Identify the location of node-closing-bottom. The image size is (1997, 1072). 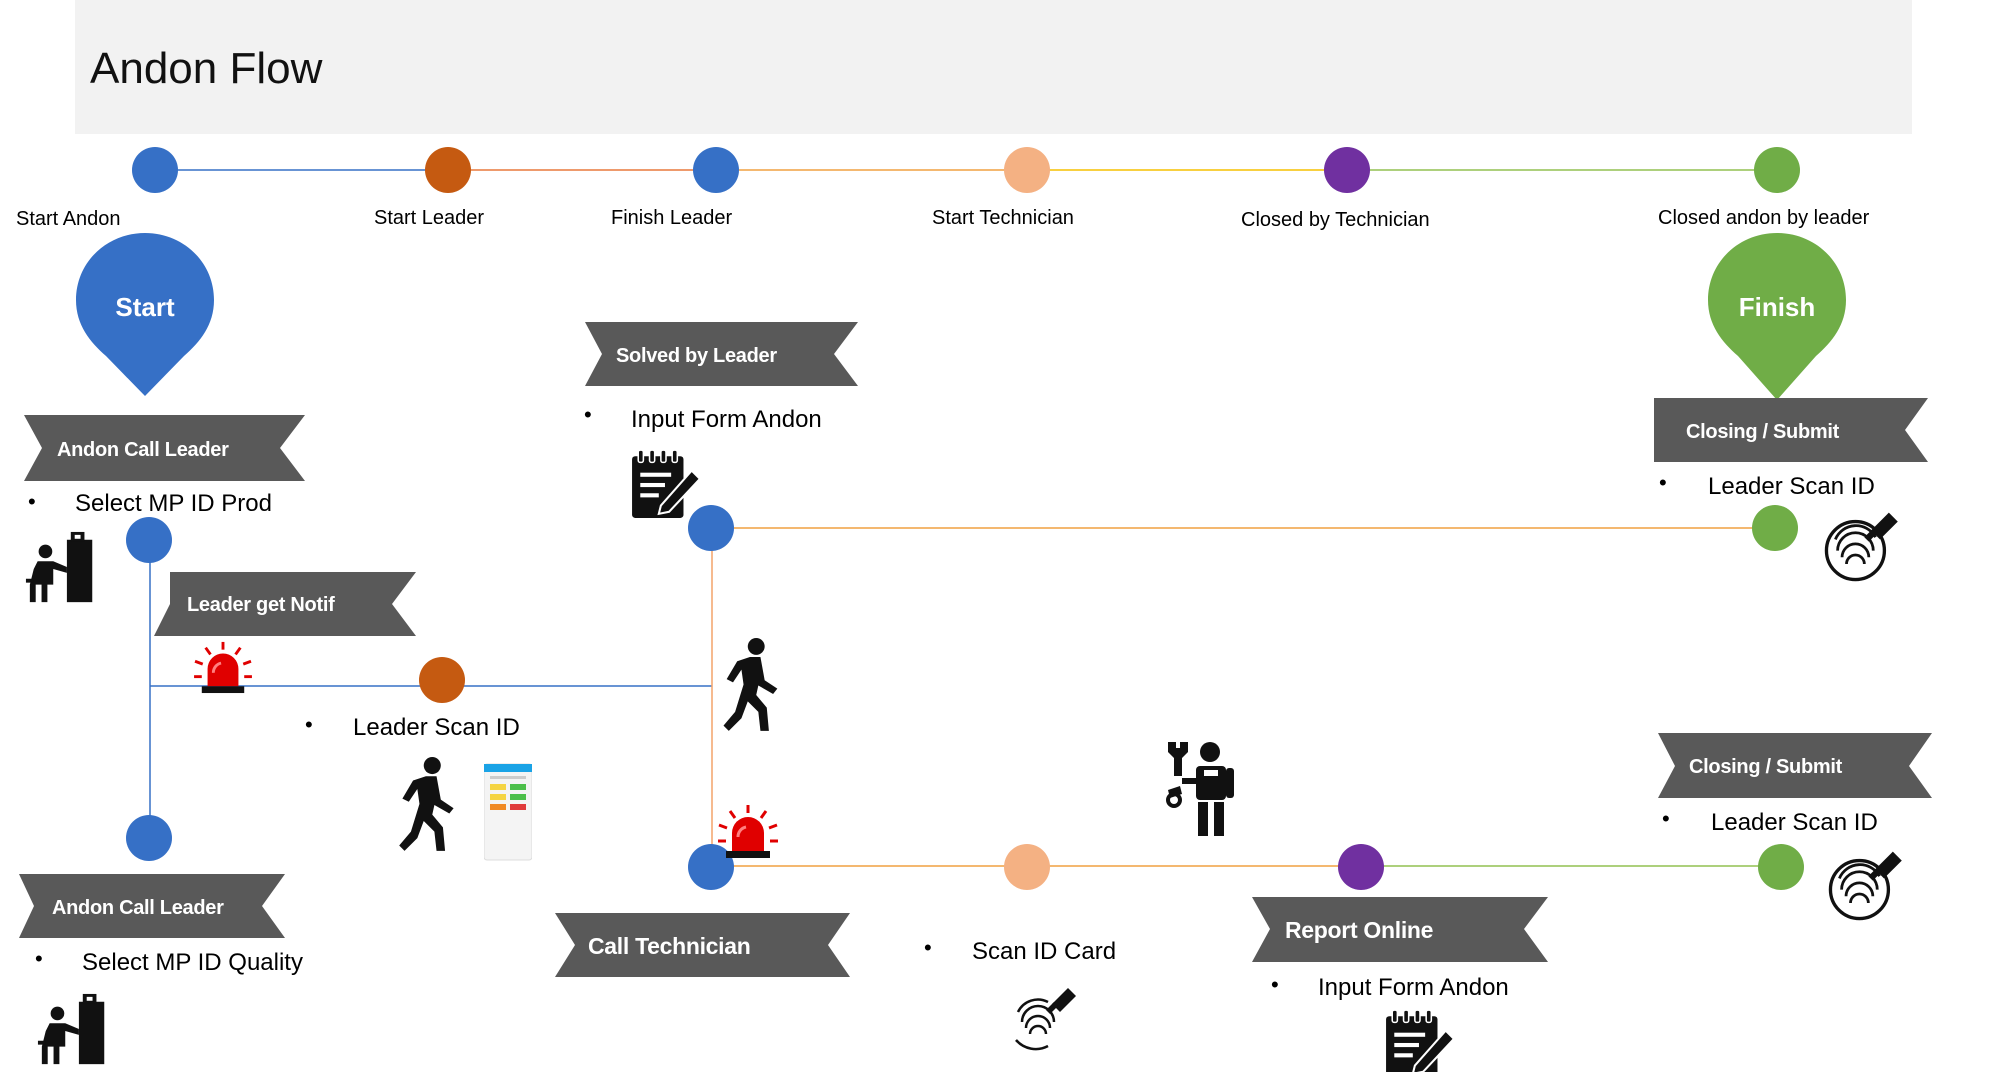
(1781, 867).